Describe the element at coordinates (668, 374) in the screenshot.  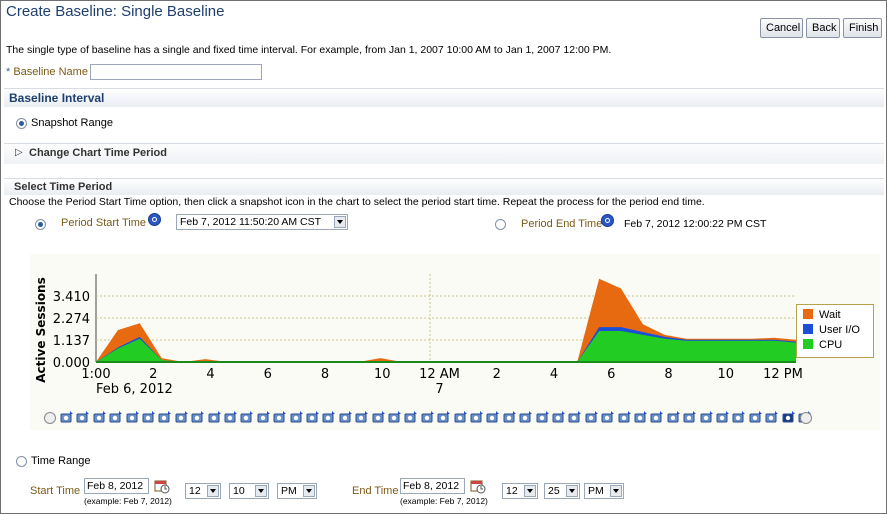
I see `x-tick-label: 8` at that location.